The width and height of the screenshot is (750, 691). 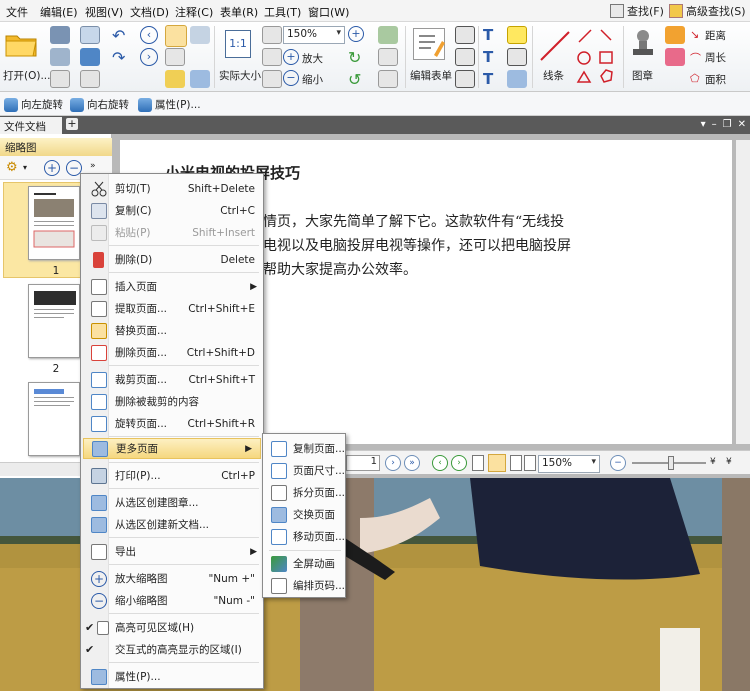 What do you see at coordinates (149, 12) in the screenshot?
I see `menu-document: 文档(D)` at bounding box center [149, 12].